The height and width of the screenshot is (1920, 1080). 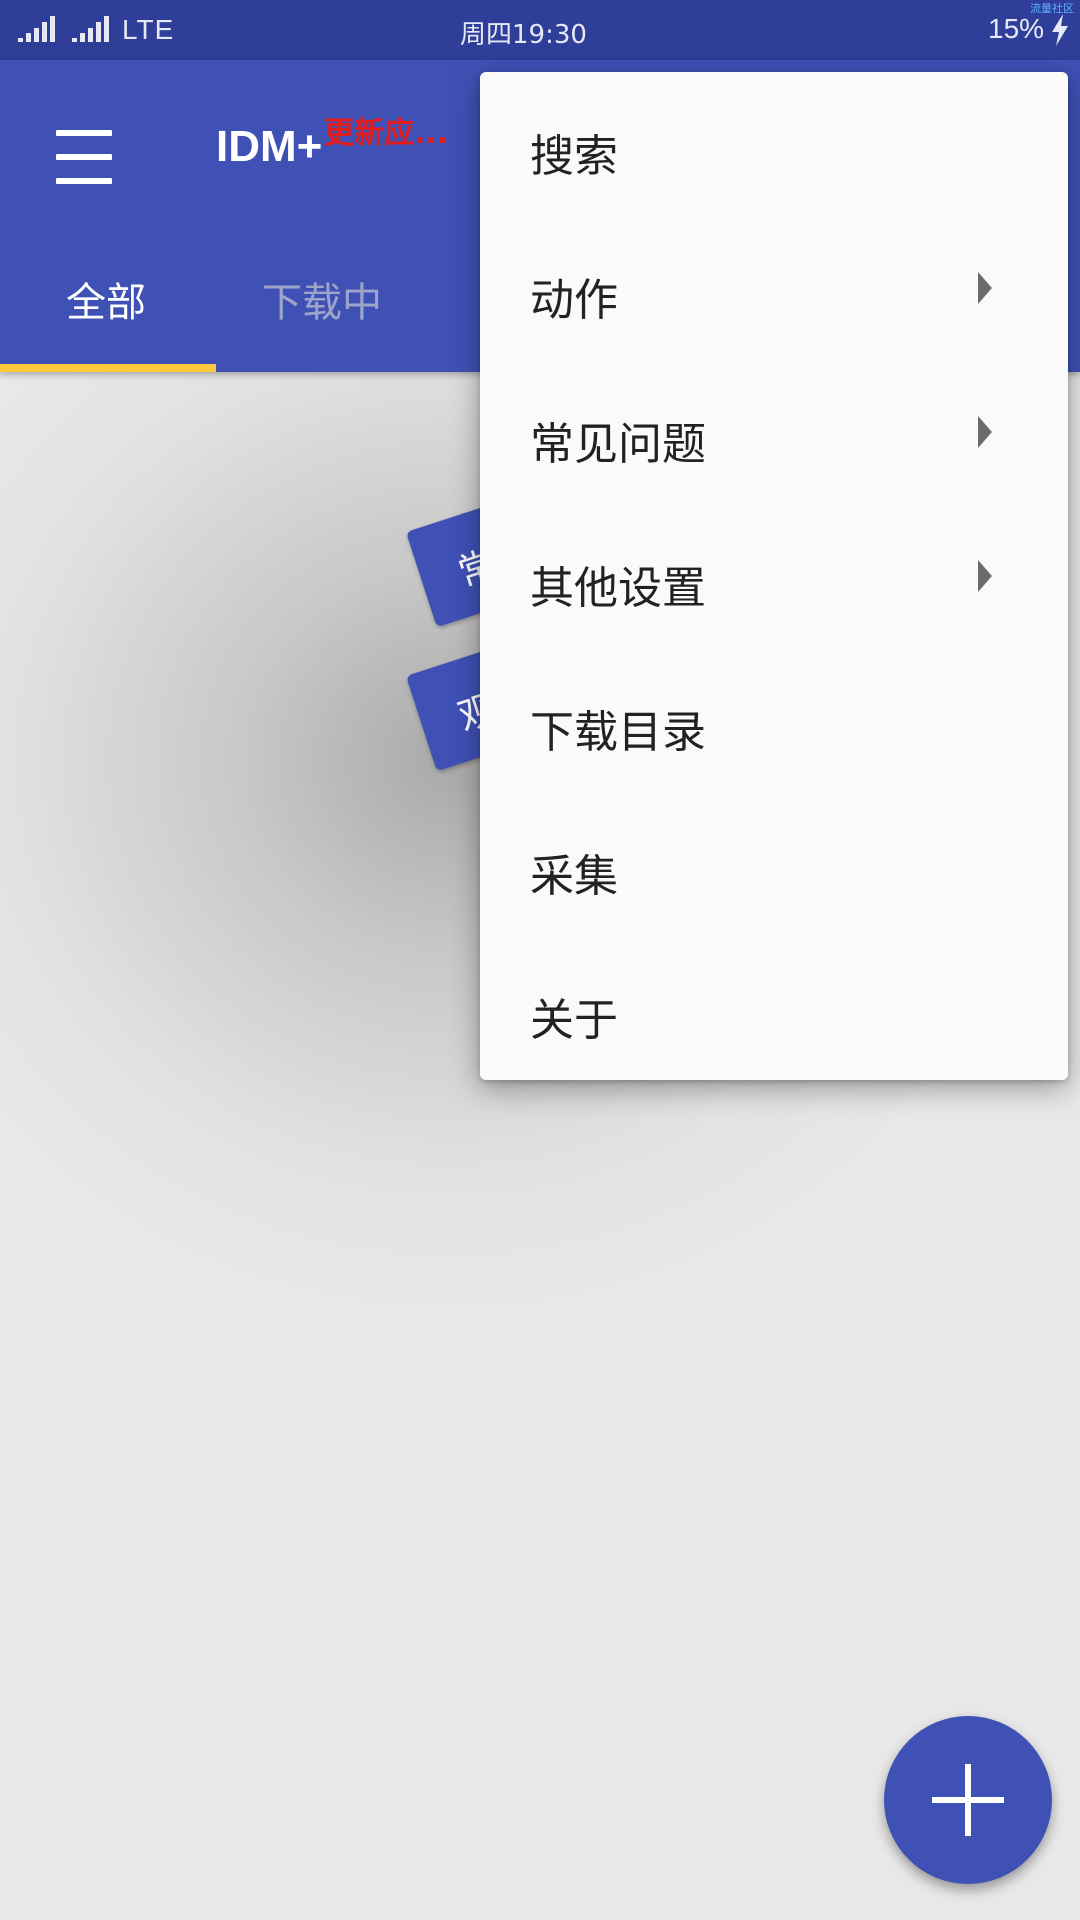 I want to click on plus-icon, so click(x=968, y=1800).